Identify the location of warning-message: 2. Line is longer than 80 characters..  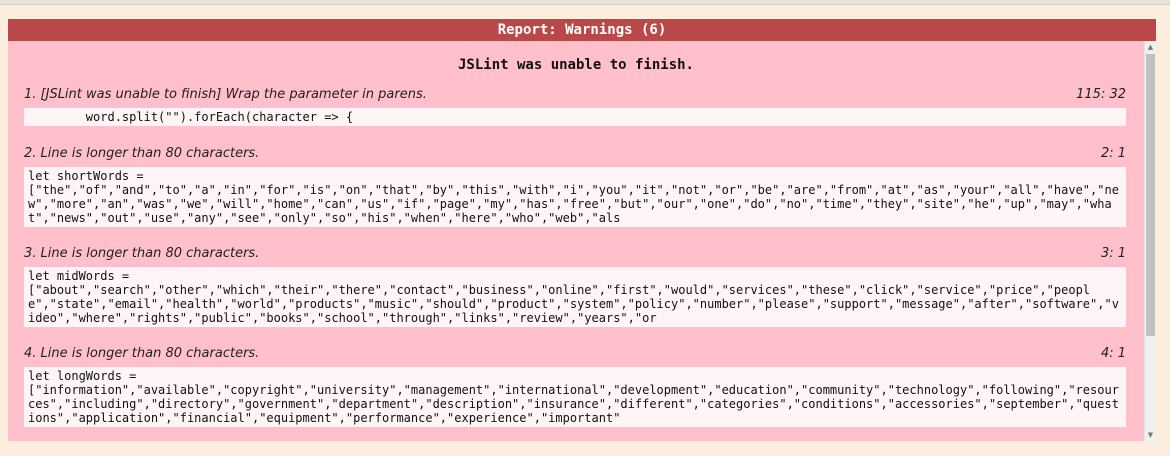
(142, 153).